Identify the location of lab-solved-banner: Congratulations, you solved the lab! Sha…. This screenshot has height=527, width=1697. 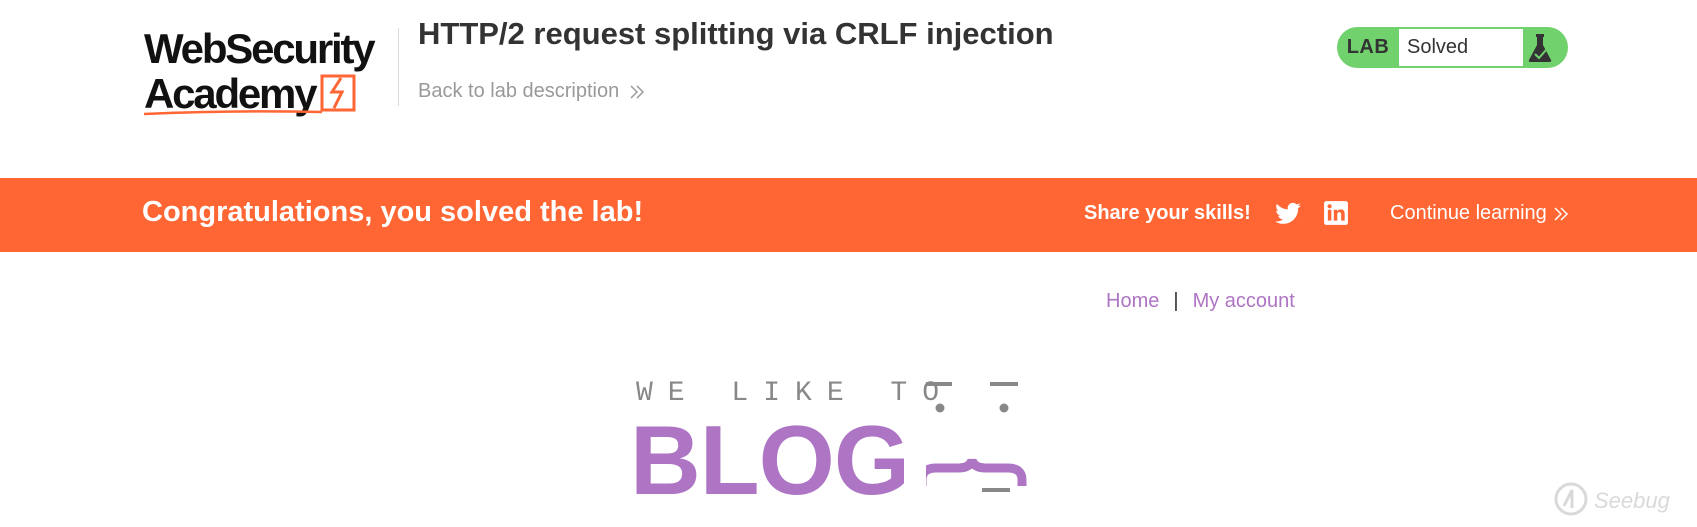
(848, 215).